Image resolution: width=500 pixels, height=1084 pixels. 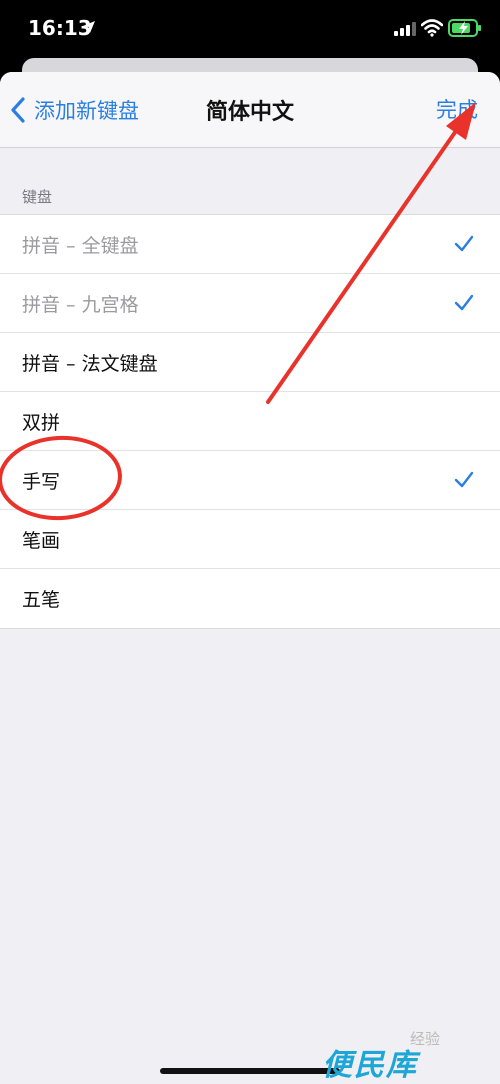 What do you see at coordinates (80, 304) in the screenshot?
I see `row-label: 拼音 – 九宫格` at bounding box center [80, 304].